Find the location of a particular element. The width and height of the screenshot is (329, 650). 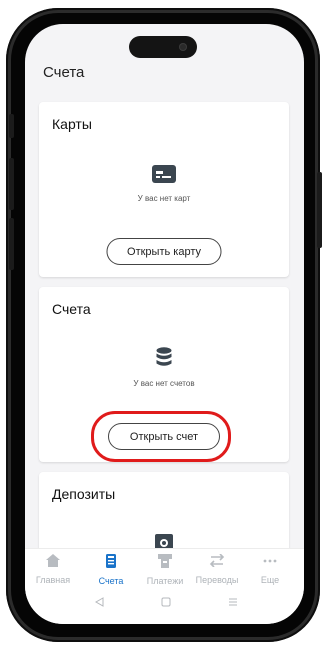

phone-mute-button is located at coordinates (11, 126).